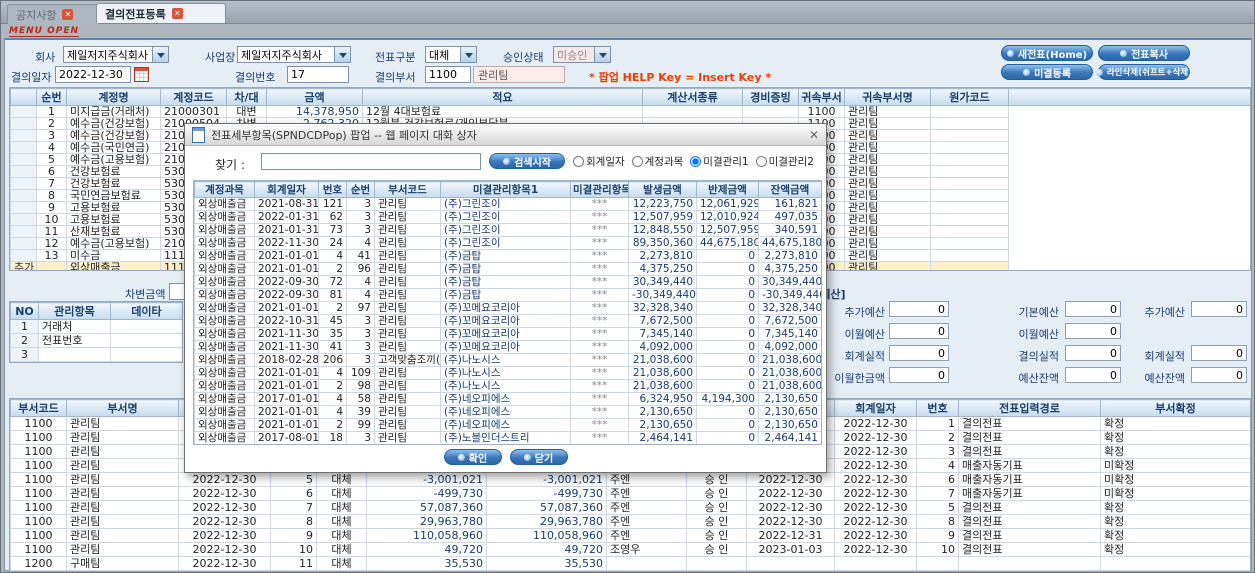 This screenshot has height=573, width=1255. What do you see at coordinates (505, 347) in the screenshot?
I see `cell: (주)꼬메요코리아` at bounding box center [505, 347].